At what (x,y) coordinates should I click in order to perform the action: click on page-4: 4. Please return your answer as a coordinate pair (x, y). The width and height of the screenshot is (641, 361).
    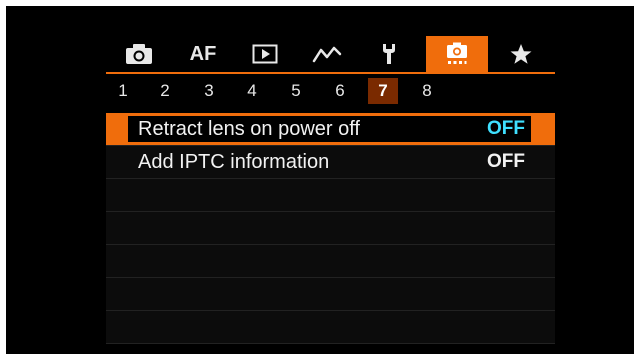
    Looking at the image, I should click on (252, 91).